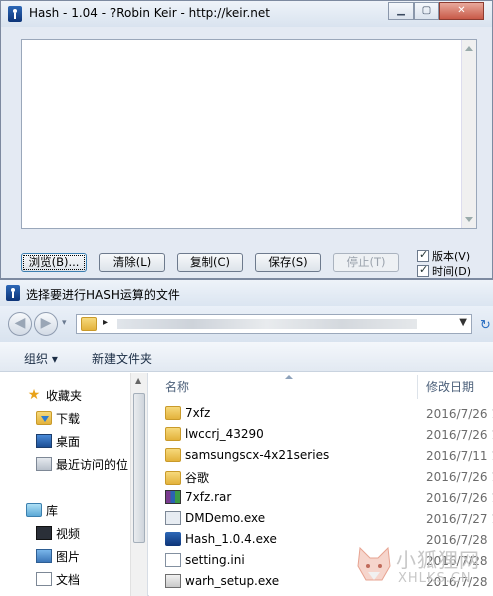  Describe the element at coordinates (435, 578) in the screenshot. I see `watermark-en: XHLKS.CN` at that location.